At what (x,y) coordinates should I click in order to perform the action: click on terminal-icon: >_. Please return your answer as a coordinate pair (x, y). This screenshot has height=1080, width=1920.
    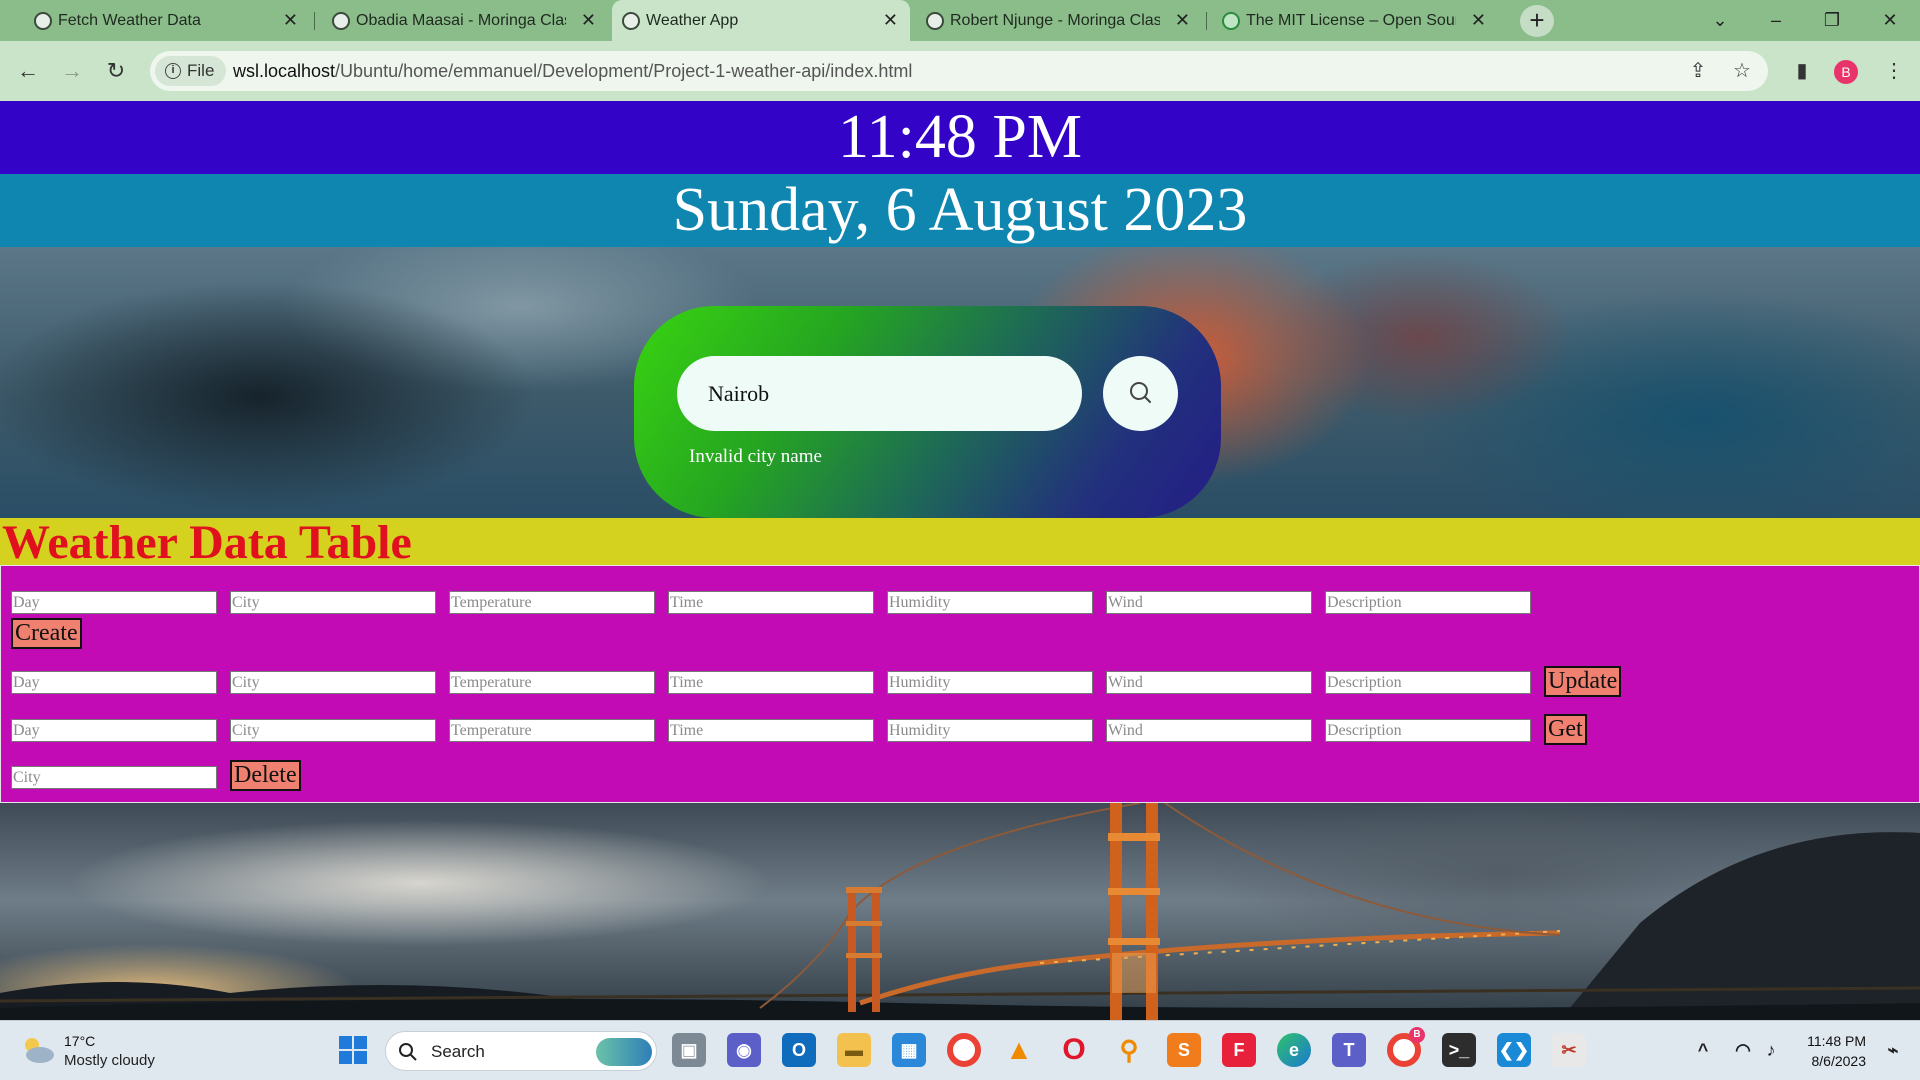
    Looking at the image, I should click on (1459, 1050).